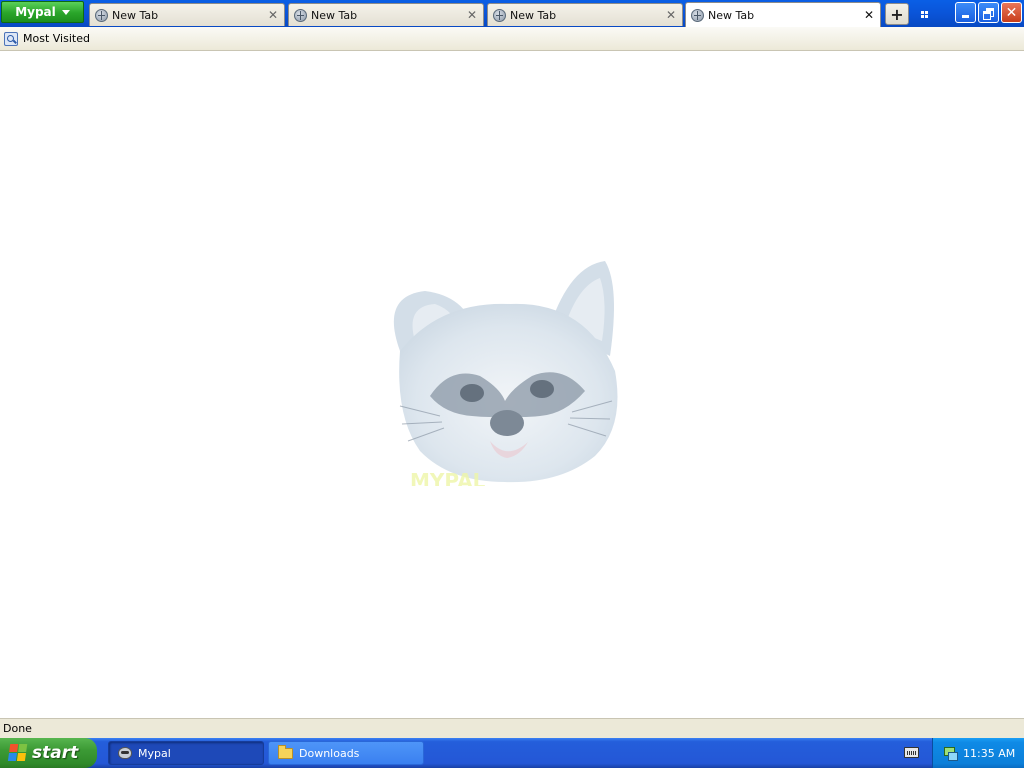 The width and height of the screenshot is (1024, 768). Describe the element at coordinates (911, 752) in the screenshot. I see `keyboard-icon` at that location.